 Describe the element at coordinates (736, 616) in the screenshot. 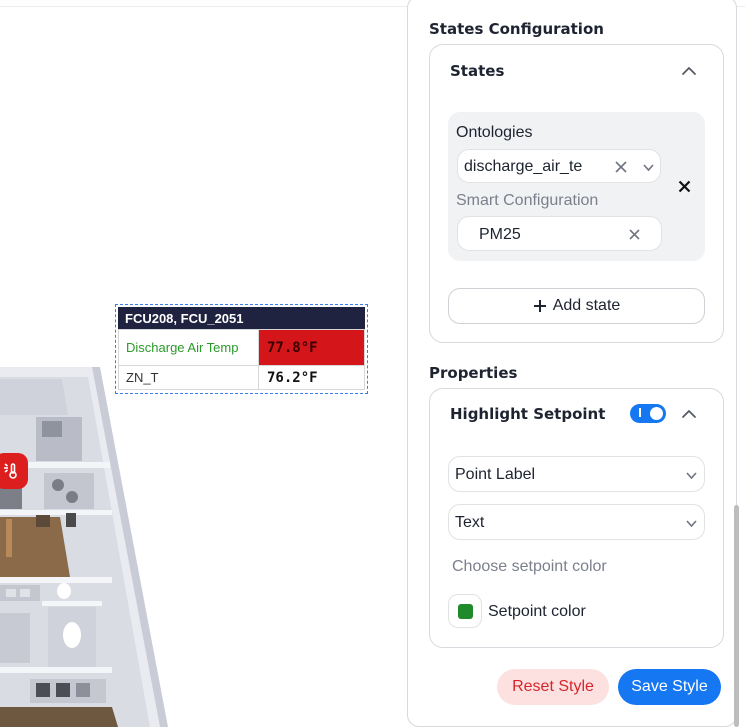

I see `vertical-scrollbar` at that location.